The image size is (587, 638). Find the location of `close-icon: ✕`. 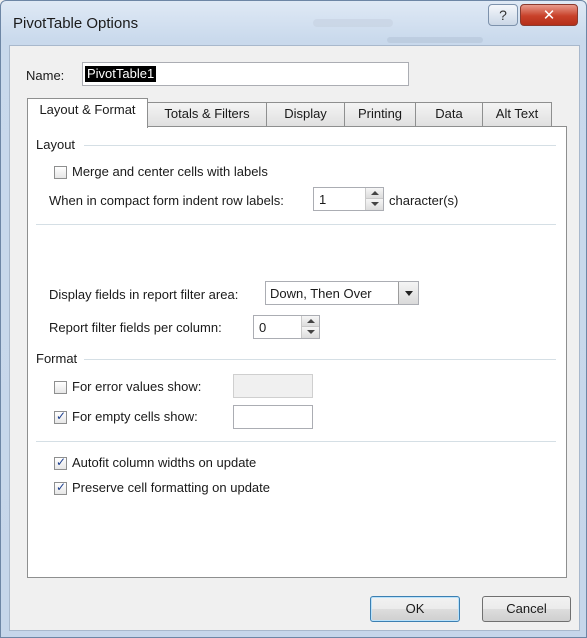

close-icon: ✕ is located at coordinates (549, 15).